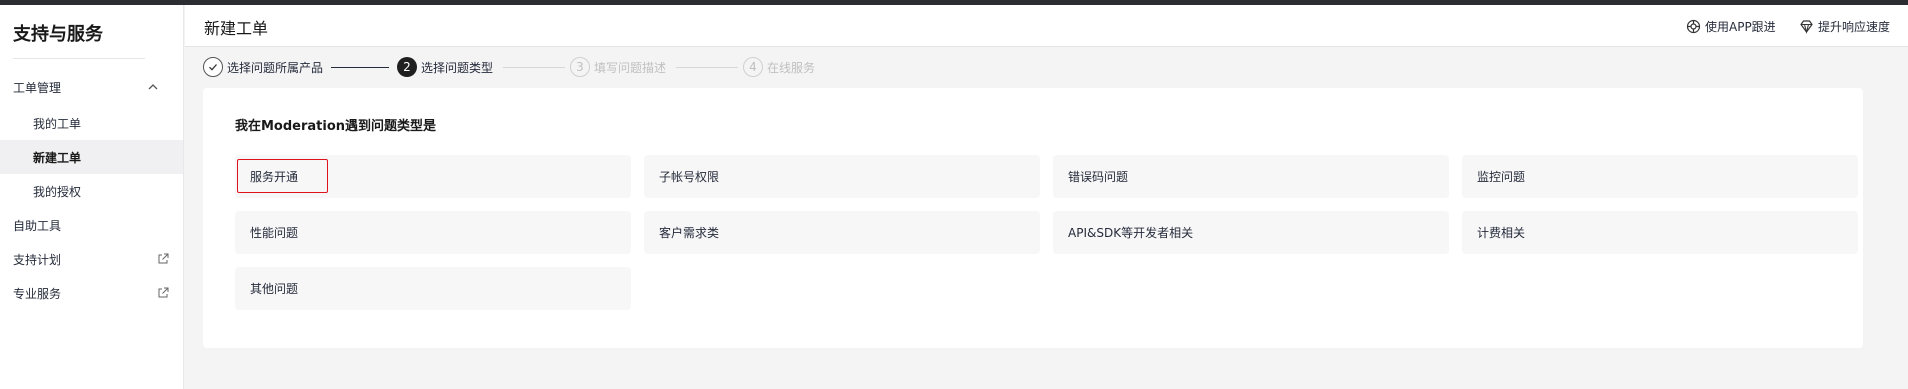 Image resolution: width=1908 pixels, height=389 pixels. What do you see at coordinates (1660, 176) in the screenshot?
I see `option-monitoring: 监控问题` at bounding box center [1660, 176].